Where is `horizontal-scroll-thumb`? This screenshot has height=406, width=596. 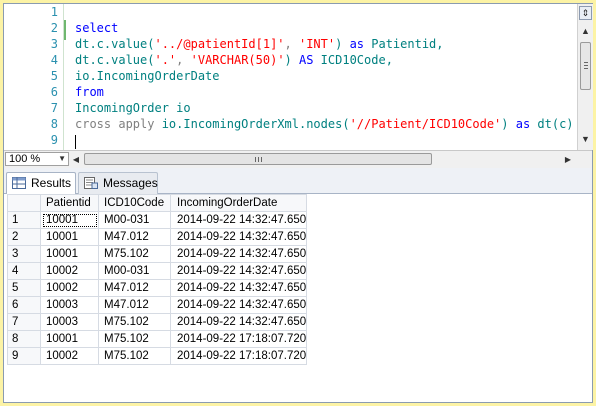
horizontal-scroll-thumb is located at coordinates (258, 159).